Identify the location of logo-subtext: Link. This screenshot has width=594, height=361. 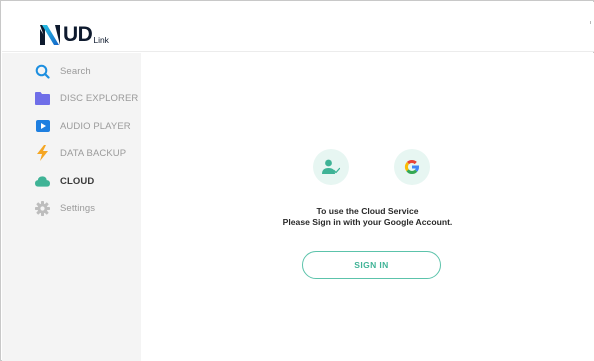
(101, 40).